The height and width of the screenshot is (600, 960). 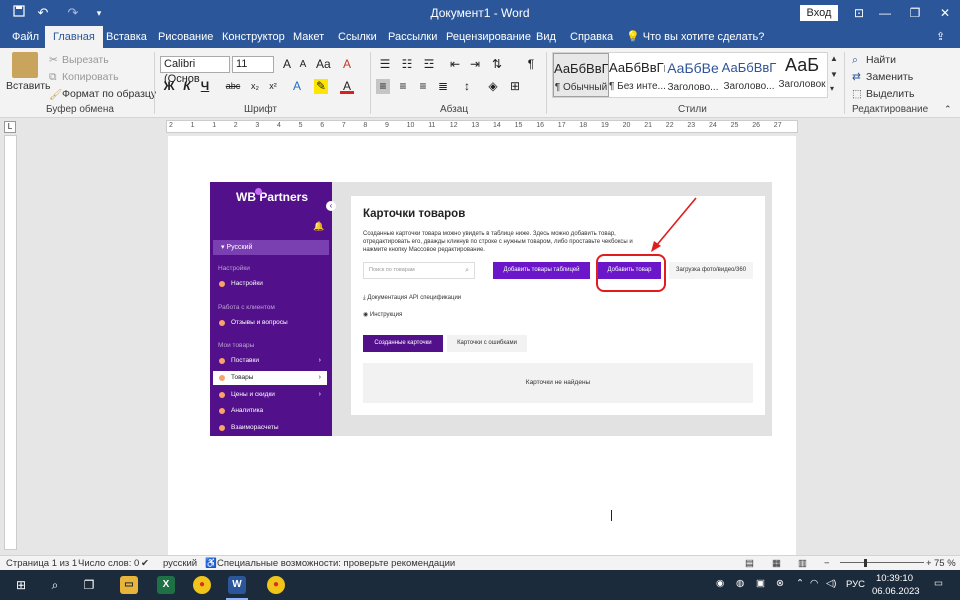 What do you see at coordinates (25, 37) in the screenshot?
I see `tab-file: Файл` at bounding box center [25, 37].